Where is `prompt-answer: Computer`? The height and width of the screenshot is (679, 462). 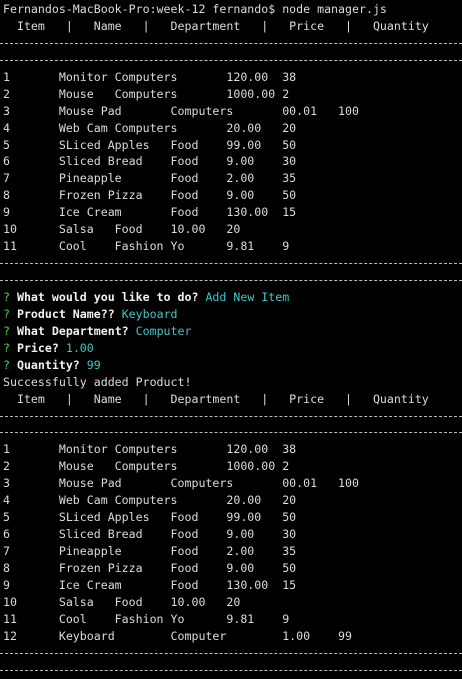 prompt-answer: Computer is located at coordinates (163, 330).